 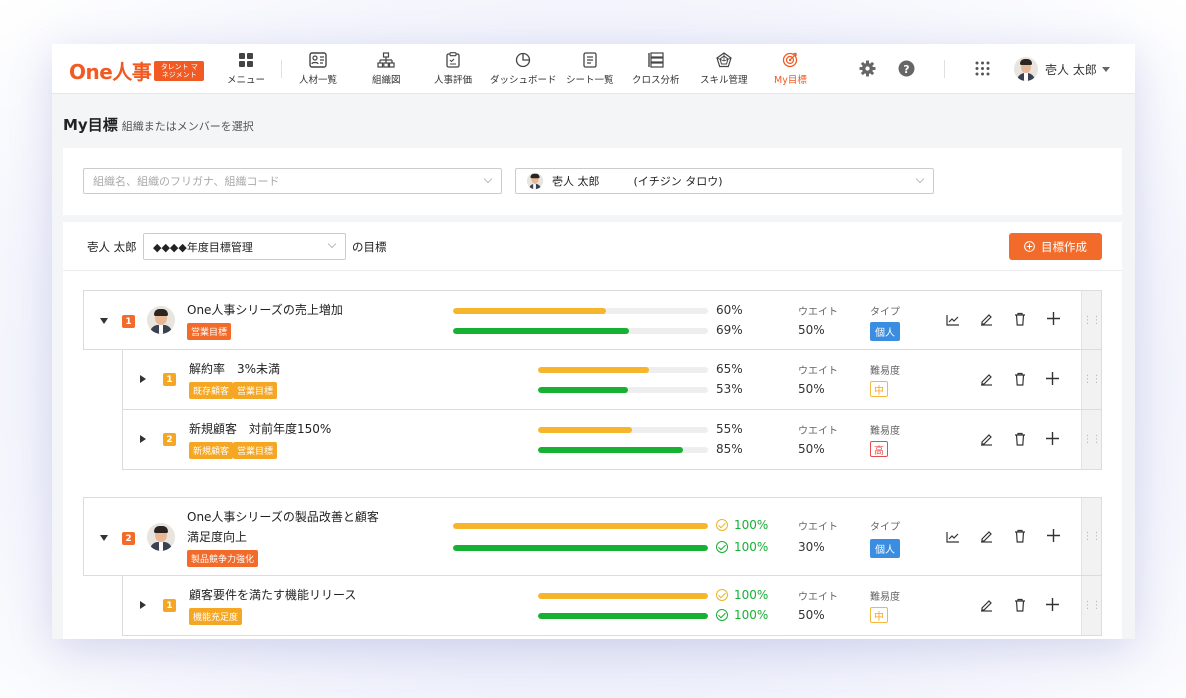 I want to click on member-select: 壱人 太郎 (イチジン タロウ), so click(x=724, y=181).